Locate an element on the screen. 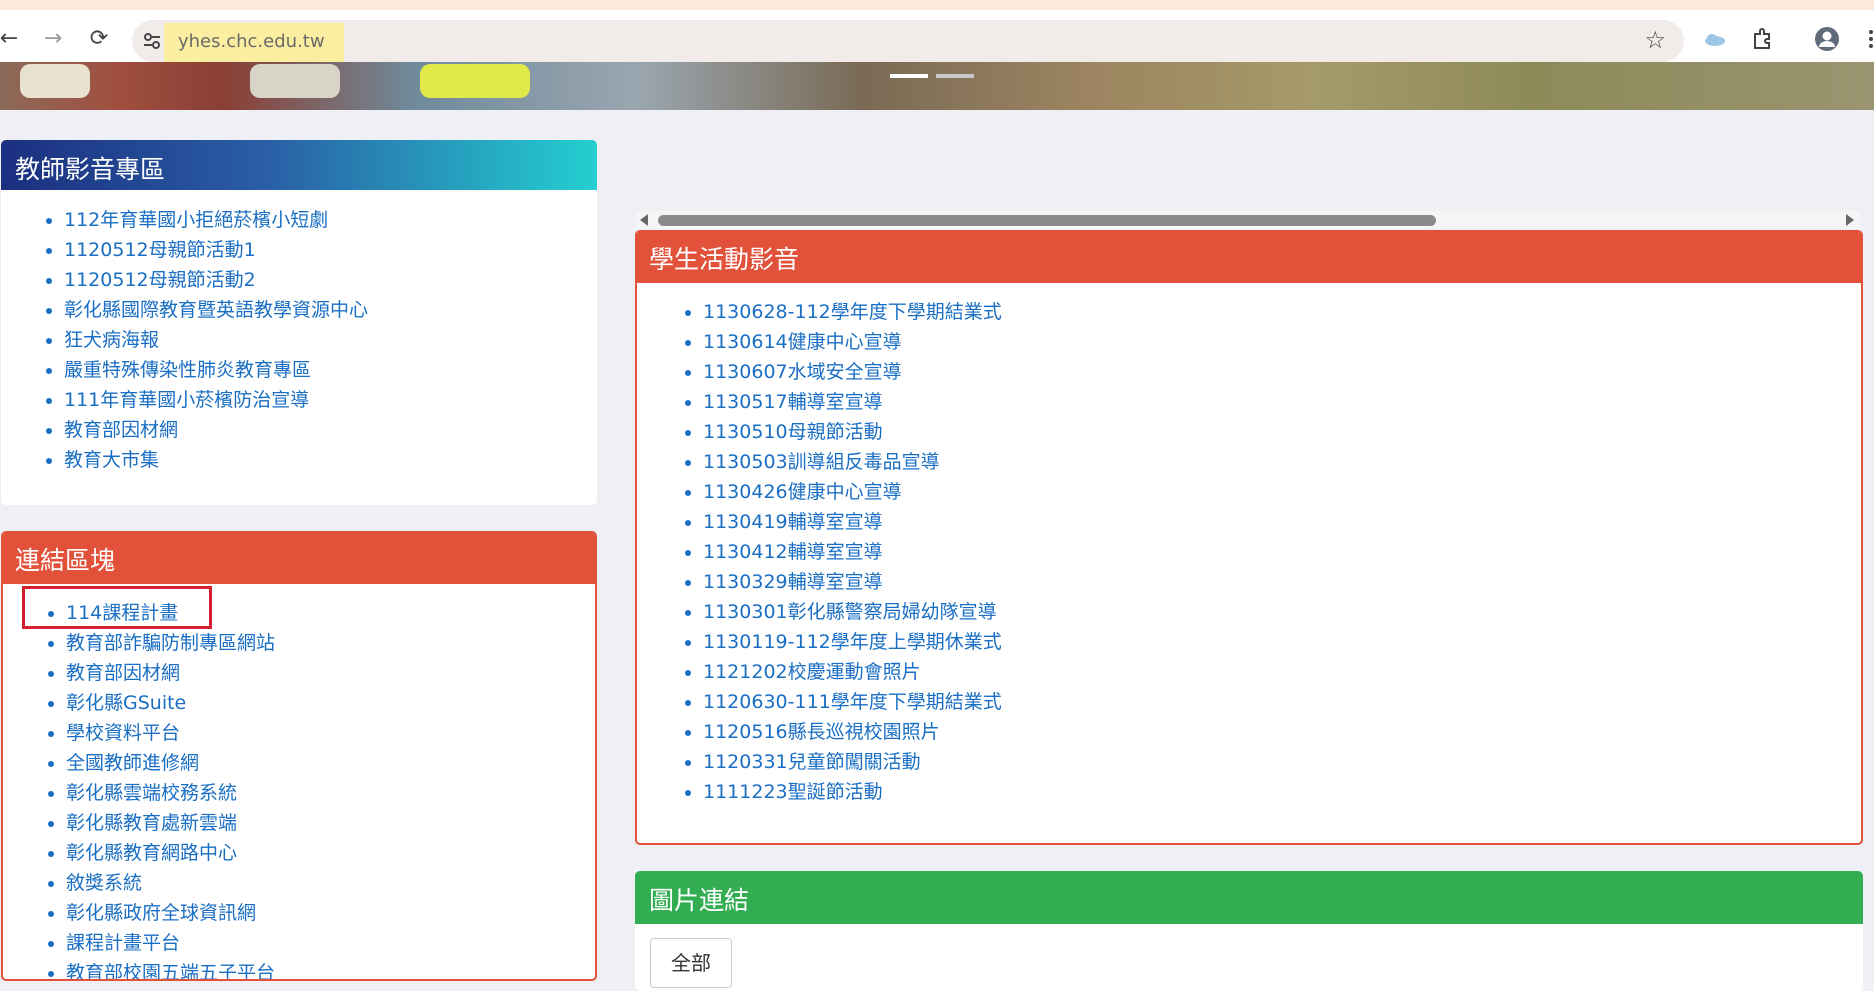 This screenshot has width=1874, height=991. link-text: 1120331兒童節闖關活動 is located at coordinates (812, 762).